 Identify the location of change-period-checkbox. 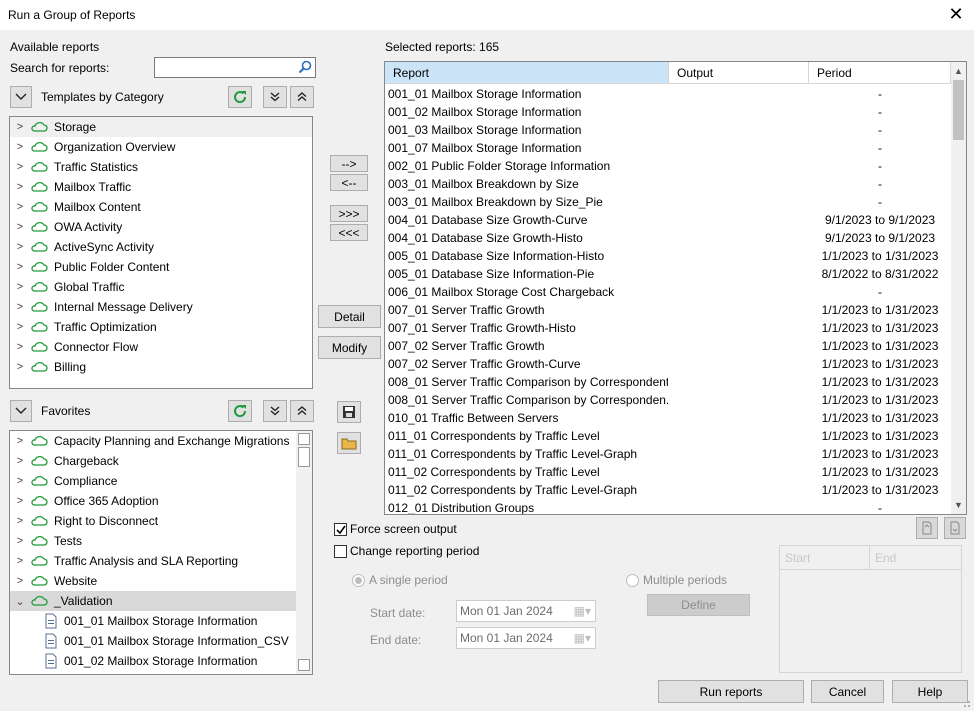
(340, 551).